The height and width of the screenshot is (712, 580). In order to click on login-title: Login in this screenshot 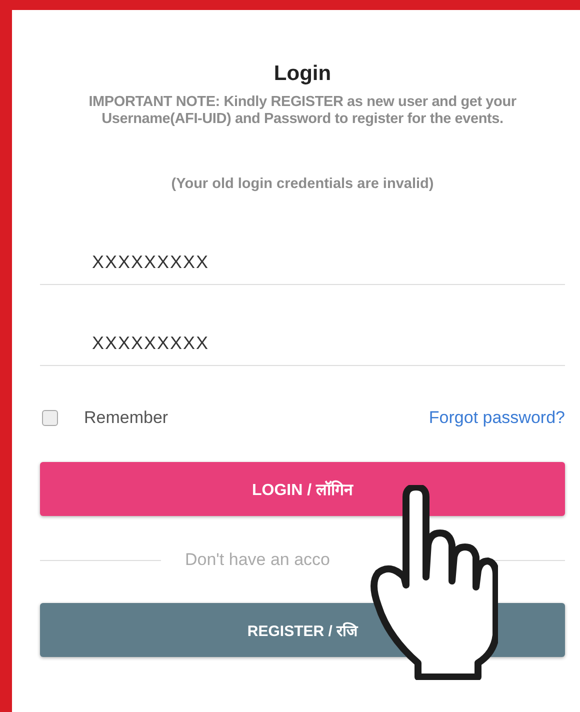, I will do `click(303, 74)`.